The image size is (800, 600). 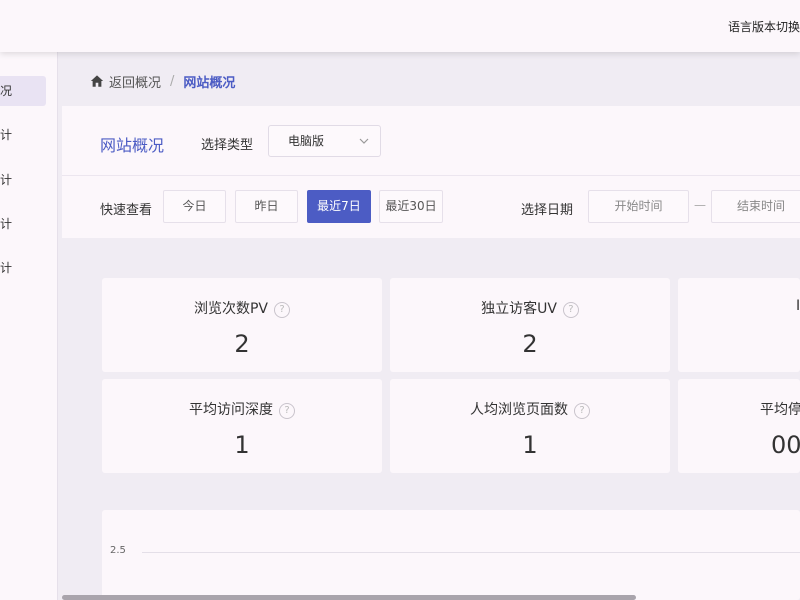 I want to click on home-icon, so click(x=97, y=81).